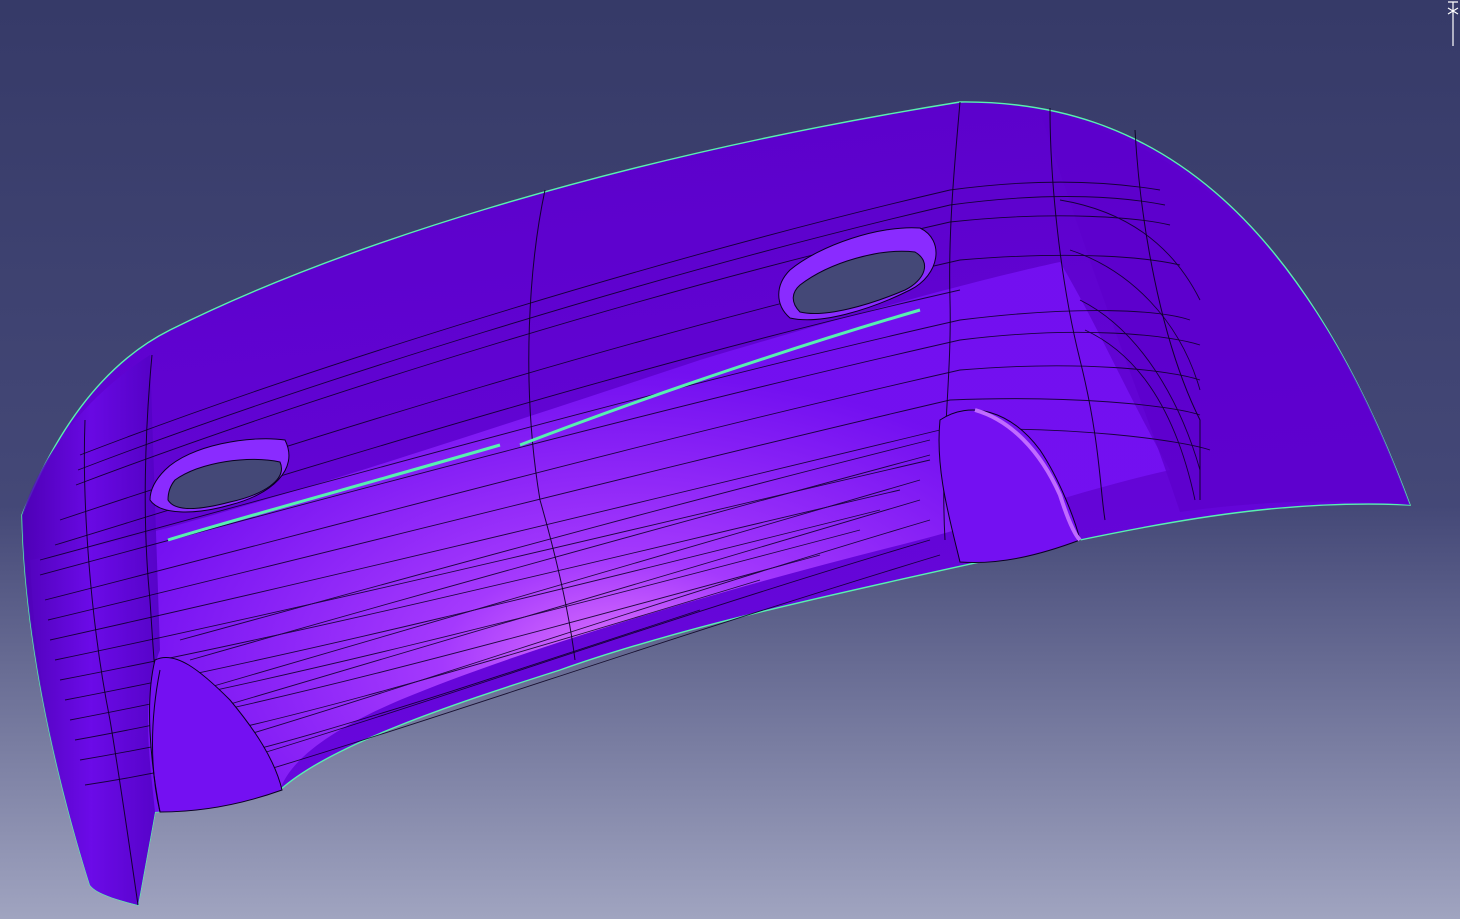 This screenshot has width=1460, height=919. Describe the element at coordinates (1453, 24) in the screenshot. I see `compass-icon` at that location.